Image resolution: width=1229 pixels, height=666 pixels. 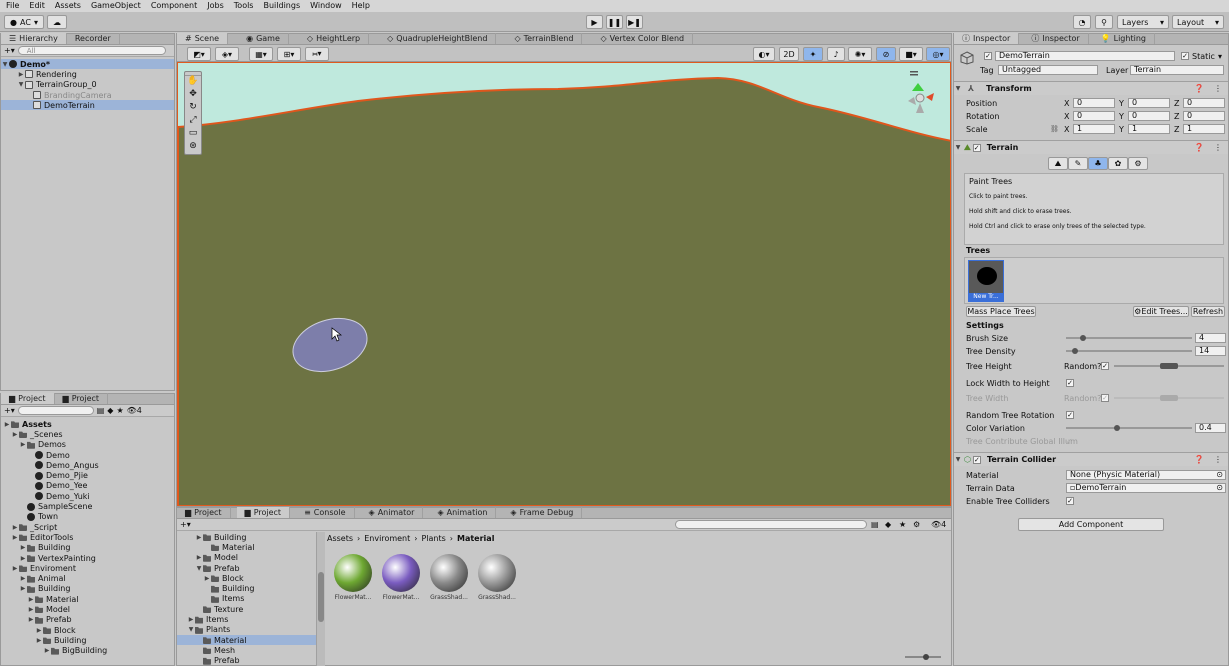 I want to click on breadcrumb-item: Material, so click(x=475, y=538).